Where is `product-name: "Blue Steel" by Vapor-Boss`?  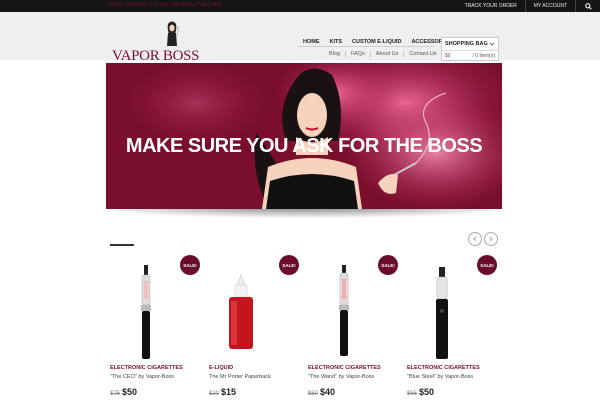 product-name: "Blue Steel" by Vapor-Boss is located at coordinates (440, 377).